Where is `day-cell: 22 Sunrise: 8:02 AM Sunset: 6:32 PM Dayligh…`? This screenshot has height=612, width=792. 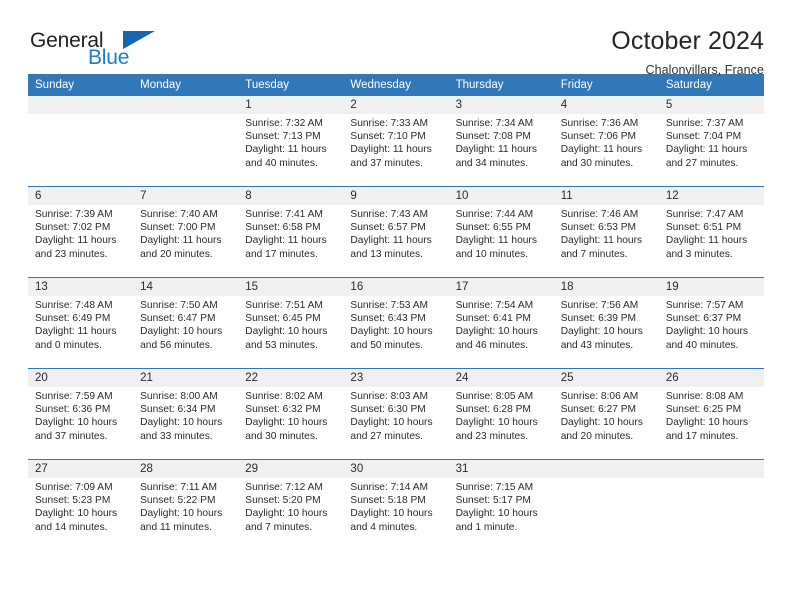
day-cell: 22 Sunrise: 8:02 AM Sunset: 6:32 PM Dayligh… is located at coordinates (291, 414).